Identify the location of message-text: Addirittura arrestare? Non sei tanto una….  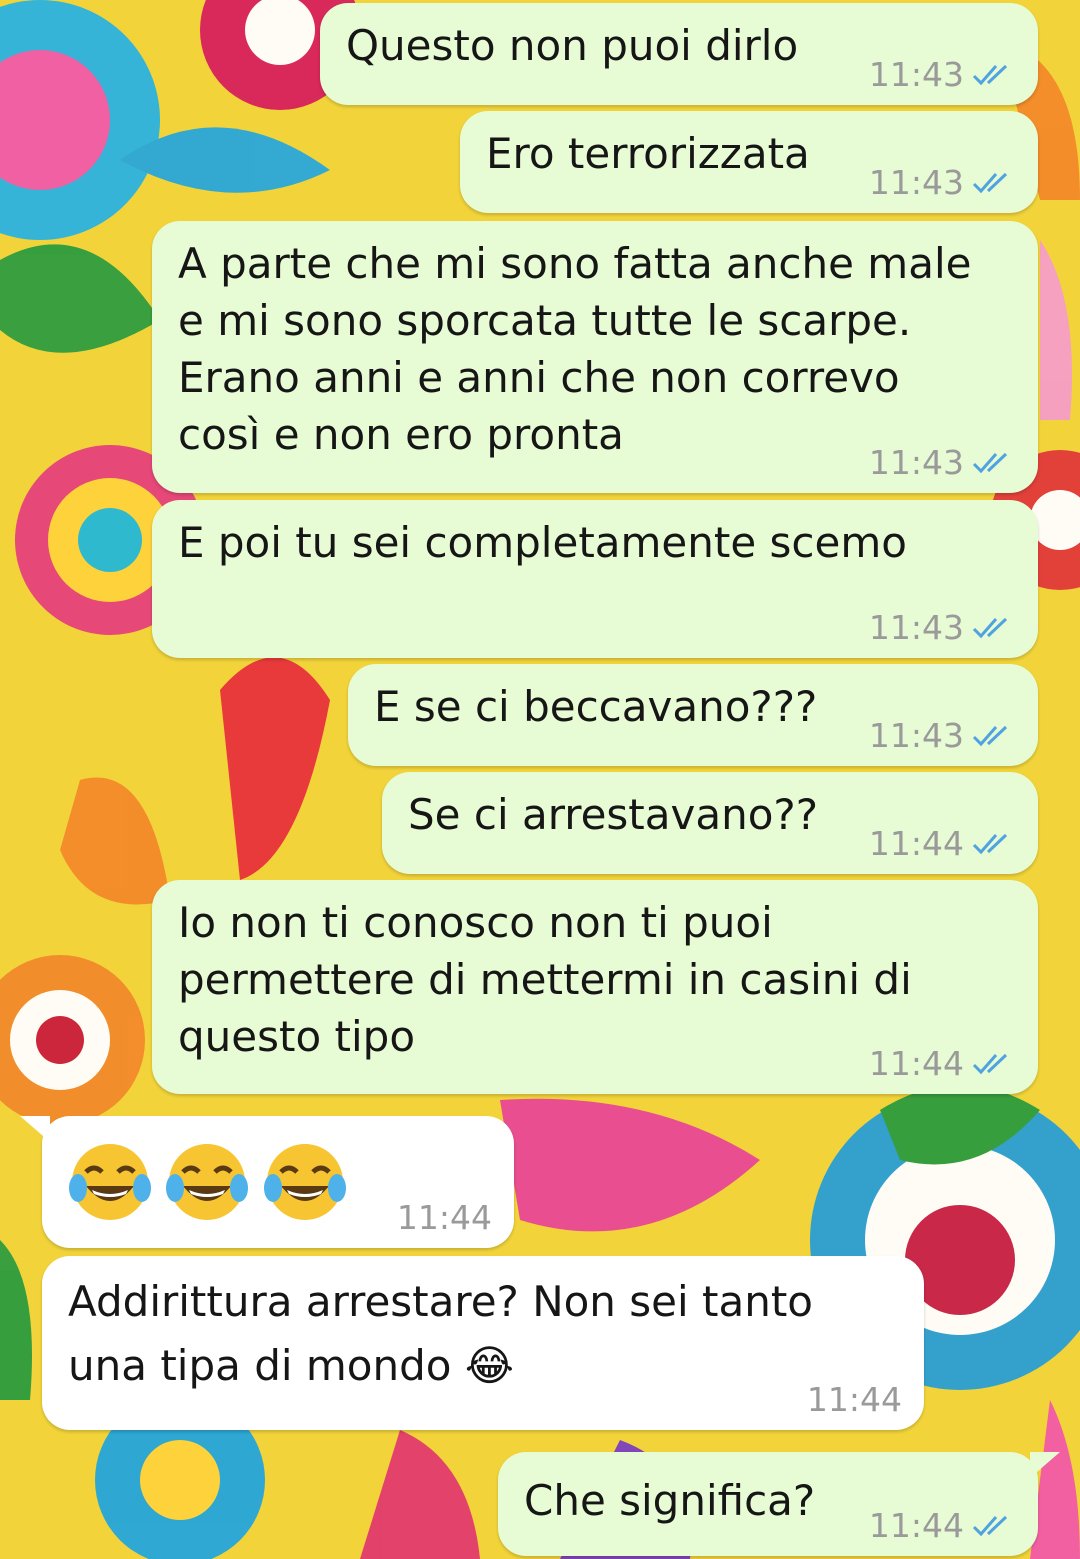
(441, 1333).